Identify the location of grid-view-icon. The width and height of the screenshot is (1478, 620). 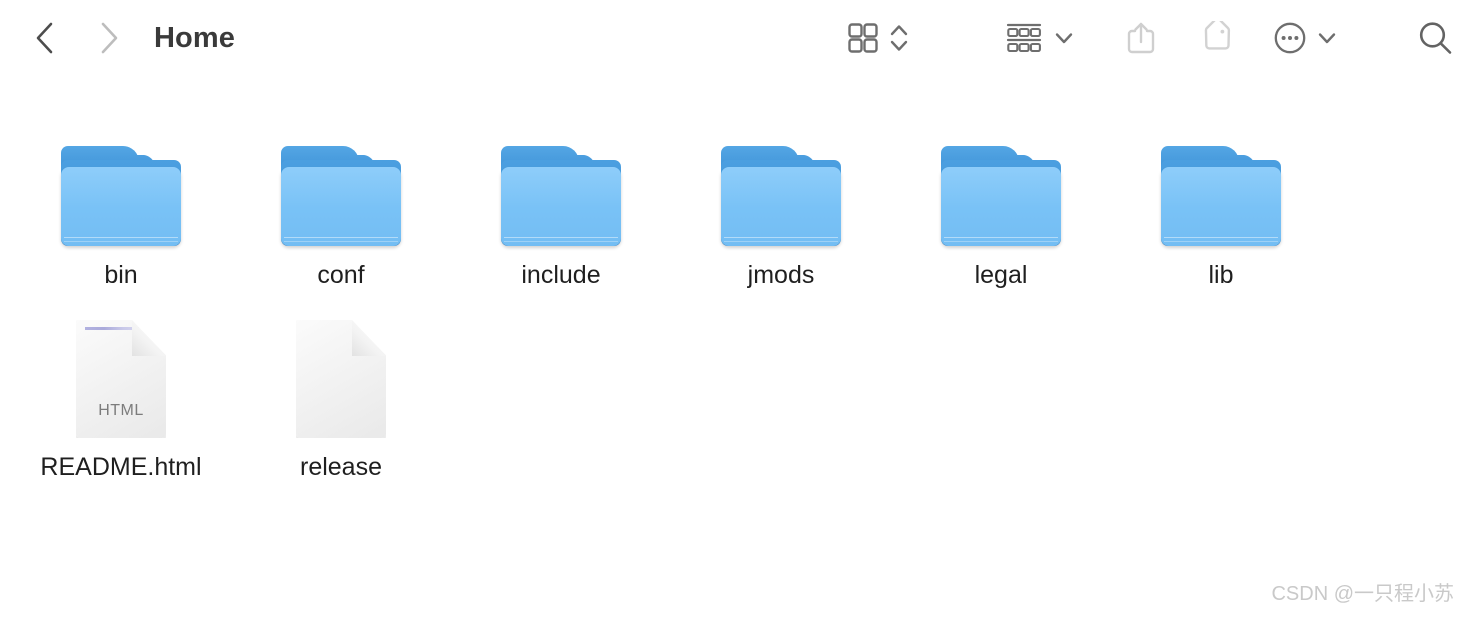
(863, 38).